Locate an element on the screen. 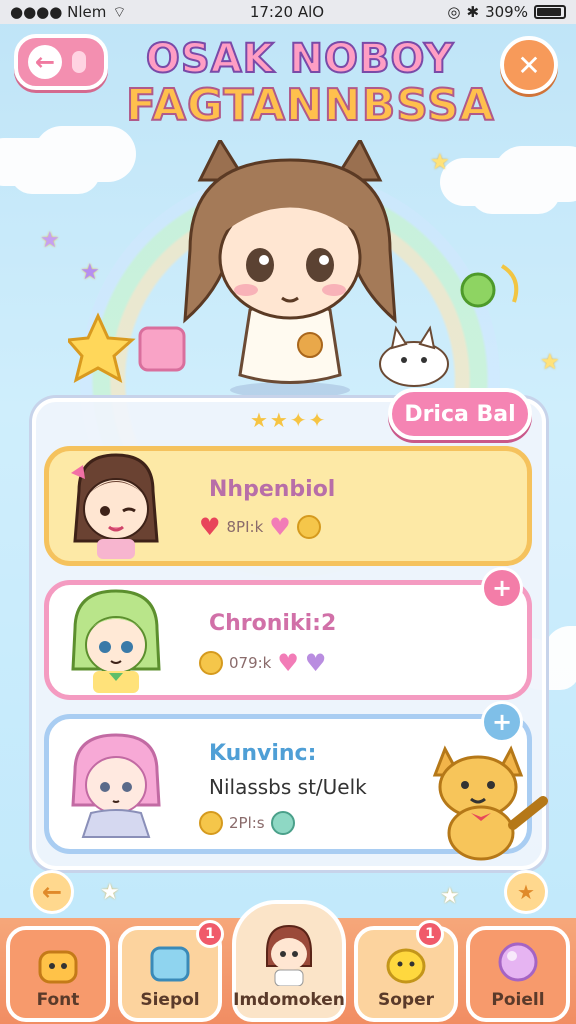  battery-percent: 309% is located at coordinates (506, 12).